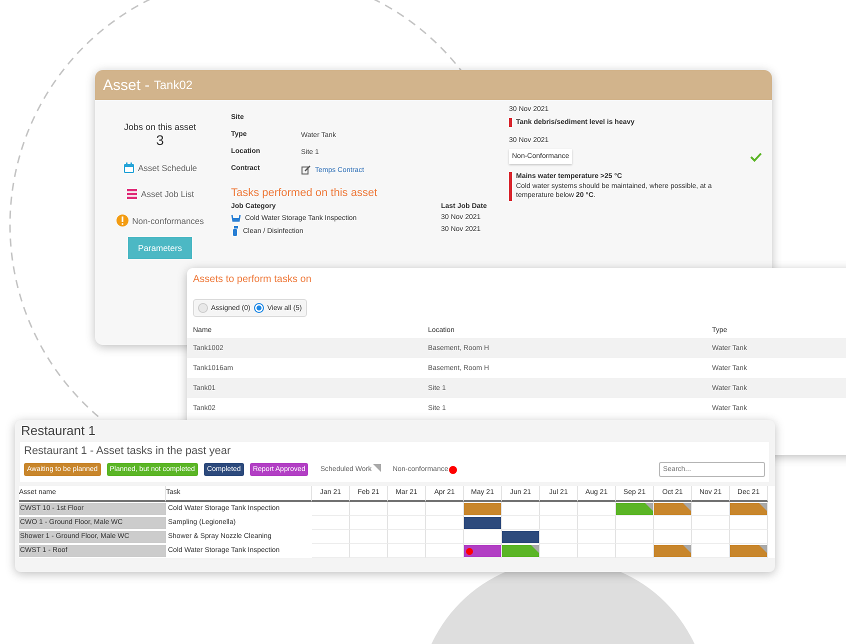  Describe the element at coordinates (58, 430) in the screenshot. I see `window-title: Restaurant 1` at that location.